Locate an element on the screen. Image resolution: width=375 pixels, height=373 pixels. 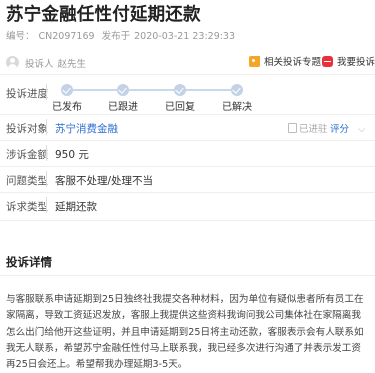
related-complaints-button: 相关投诉专题 is located at coordinates (285, 61).